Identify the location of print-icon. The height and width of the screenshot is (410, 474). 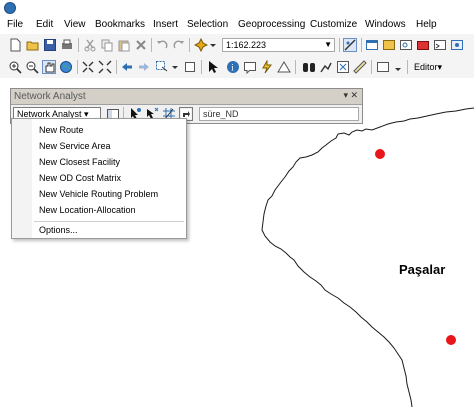
(67, 45).